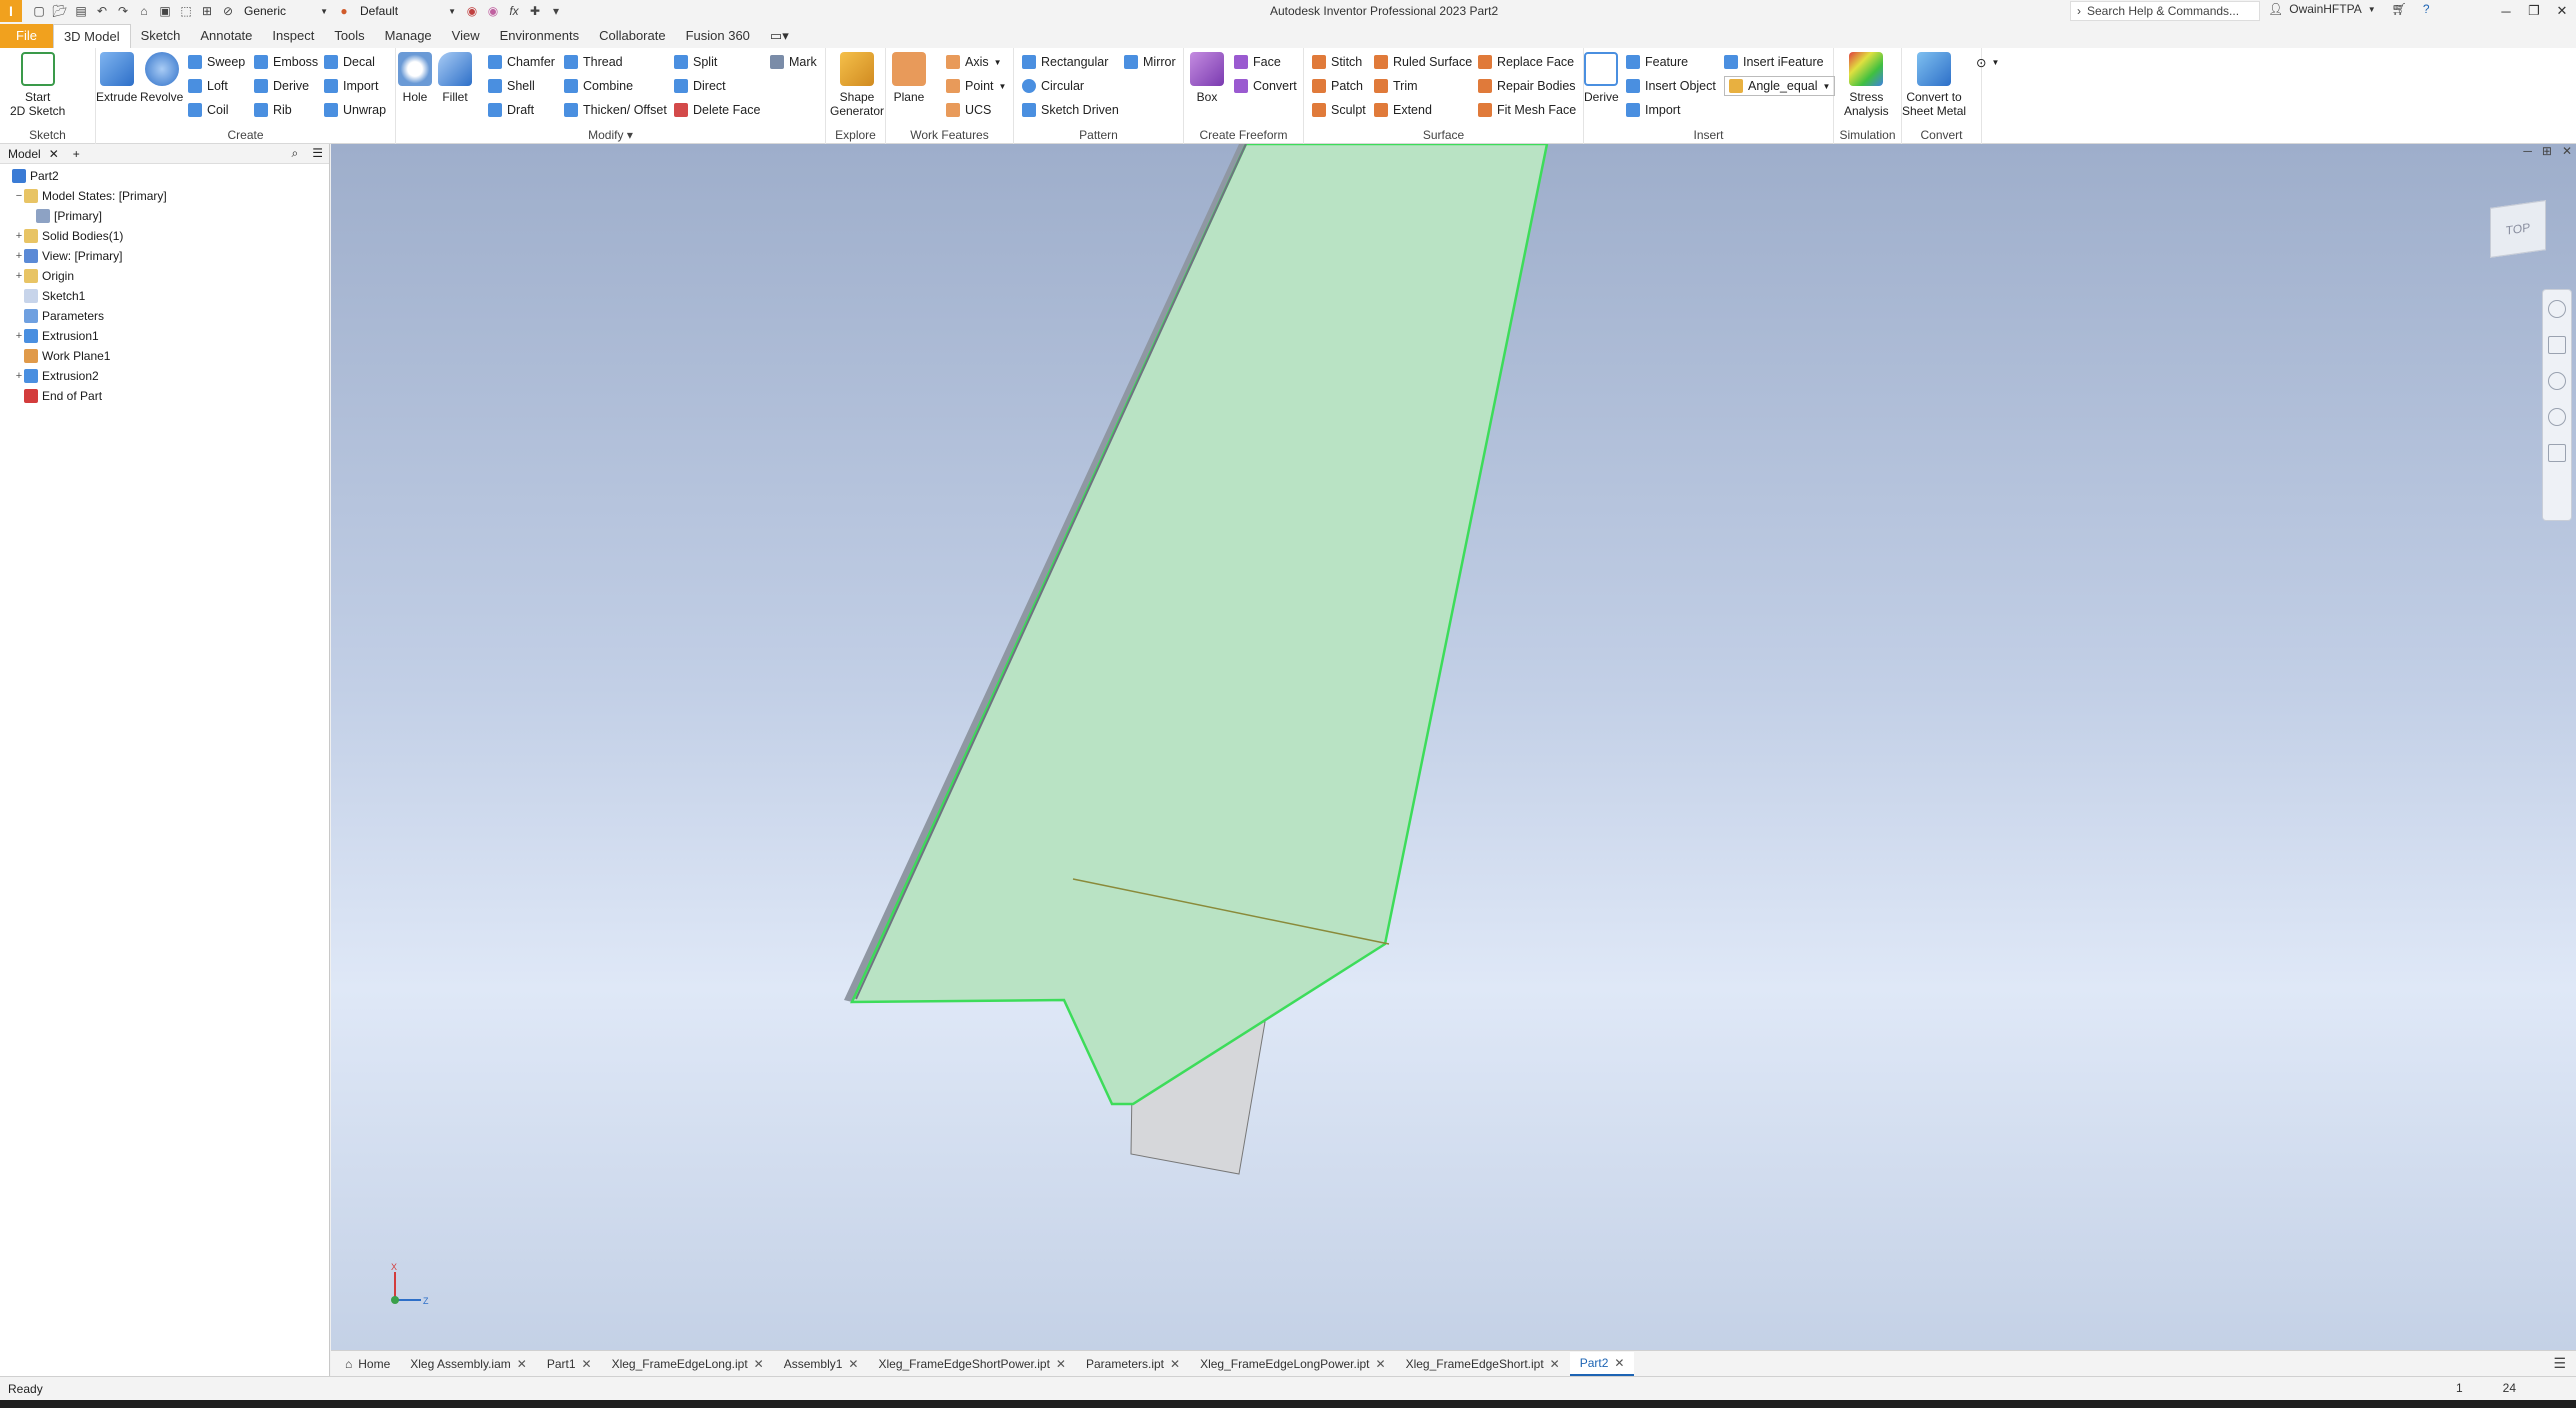 The image size is (2576, 1408). What do you see at coordinates (164, 396) in the screenshot?
I see `tree-node: End of Part` at bounding box center [164, 396].